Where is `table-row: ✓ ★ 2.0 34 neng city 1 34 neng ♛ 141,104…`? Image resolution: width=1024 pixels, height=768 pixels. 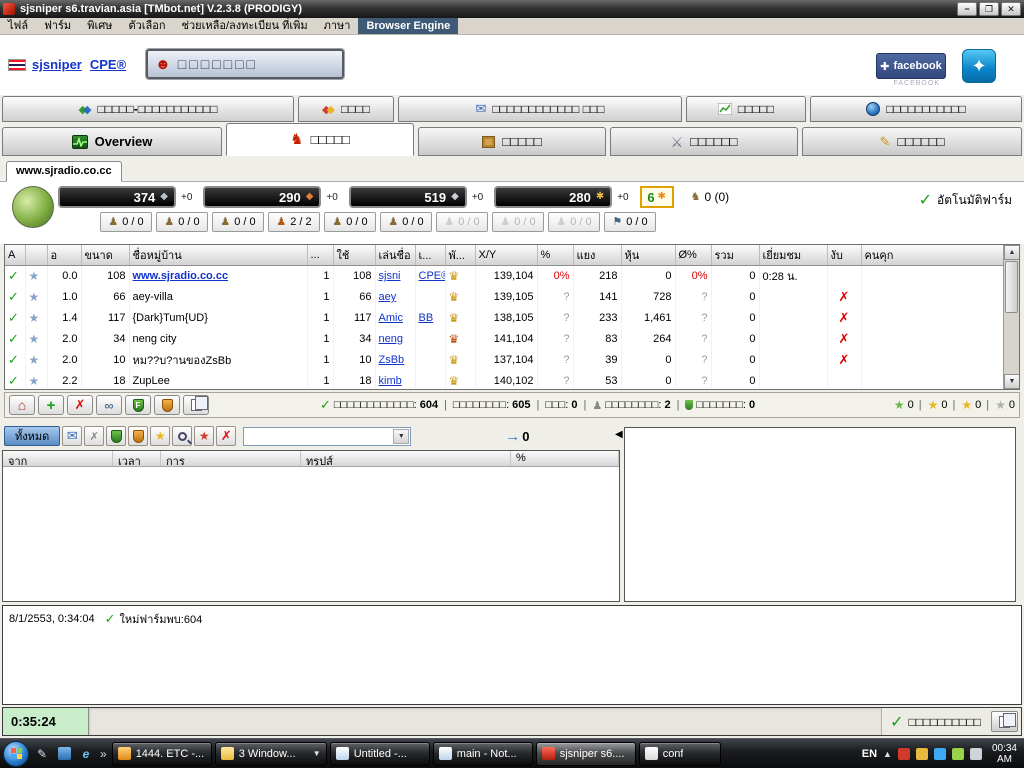 table-row: ✓ ★ 2.0 34 neng city 1 34 neng ♛ 141,104… is located at coordinates (504, 339).